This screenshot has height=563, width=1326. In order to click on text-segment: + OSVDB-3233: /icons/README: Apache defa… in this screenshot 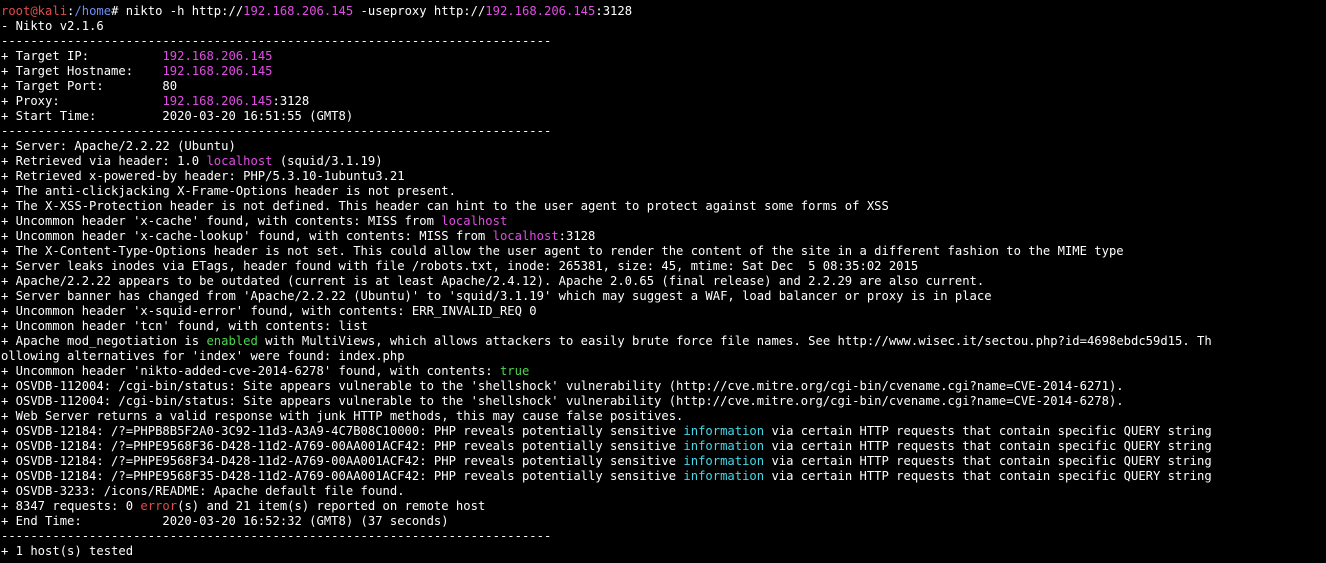, I will do `click(203, 491)`.